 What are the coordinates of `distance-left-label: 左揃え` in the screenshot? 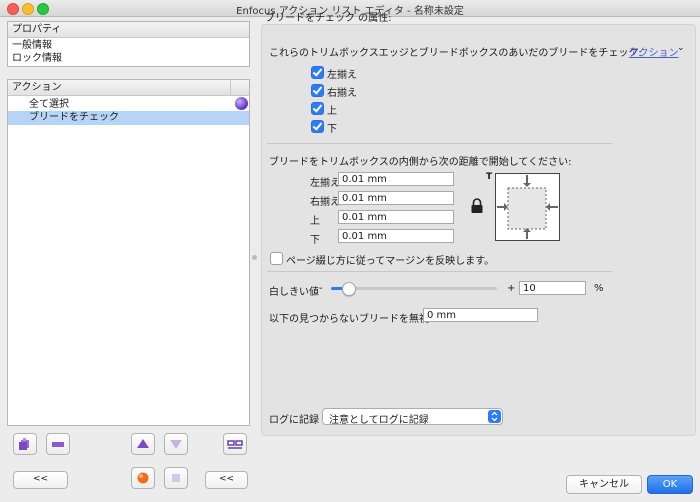 It's located at (325, 183).